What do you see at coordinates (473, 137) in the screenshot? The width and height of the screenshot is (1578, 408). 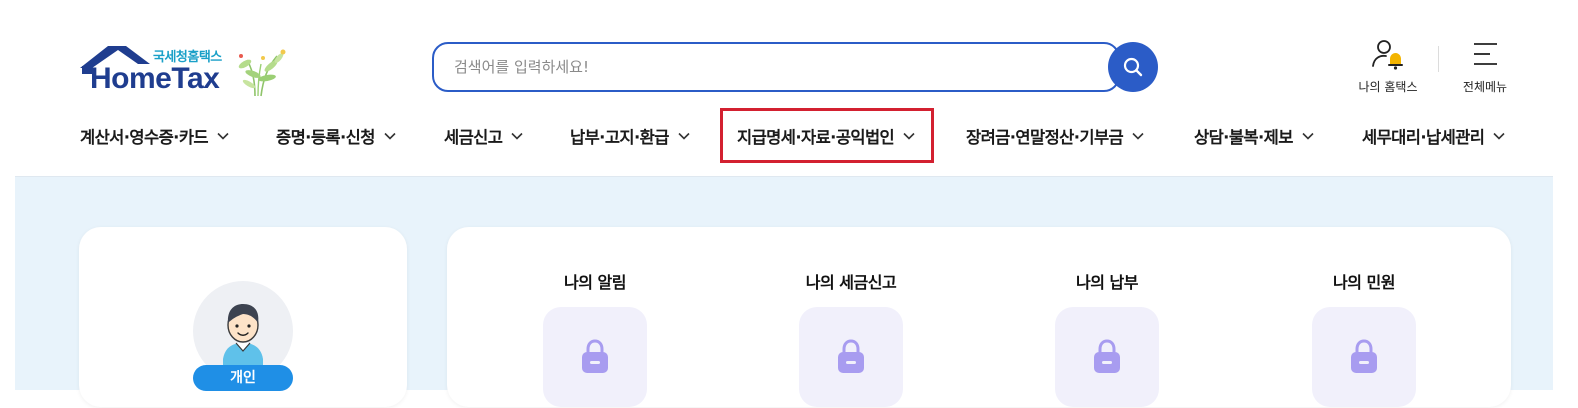 I see `nav-item-label: 세금신고` at bounding box center [473, 137].